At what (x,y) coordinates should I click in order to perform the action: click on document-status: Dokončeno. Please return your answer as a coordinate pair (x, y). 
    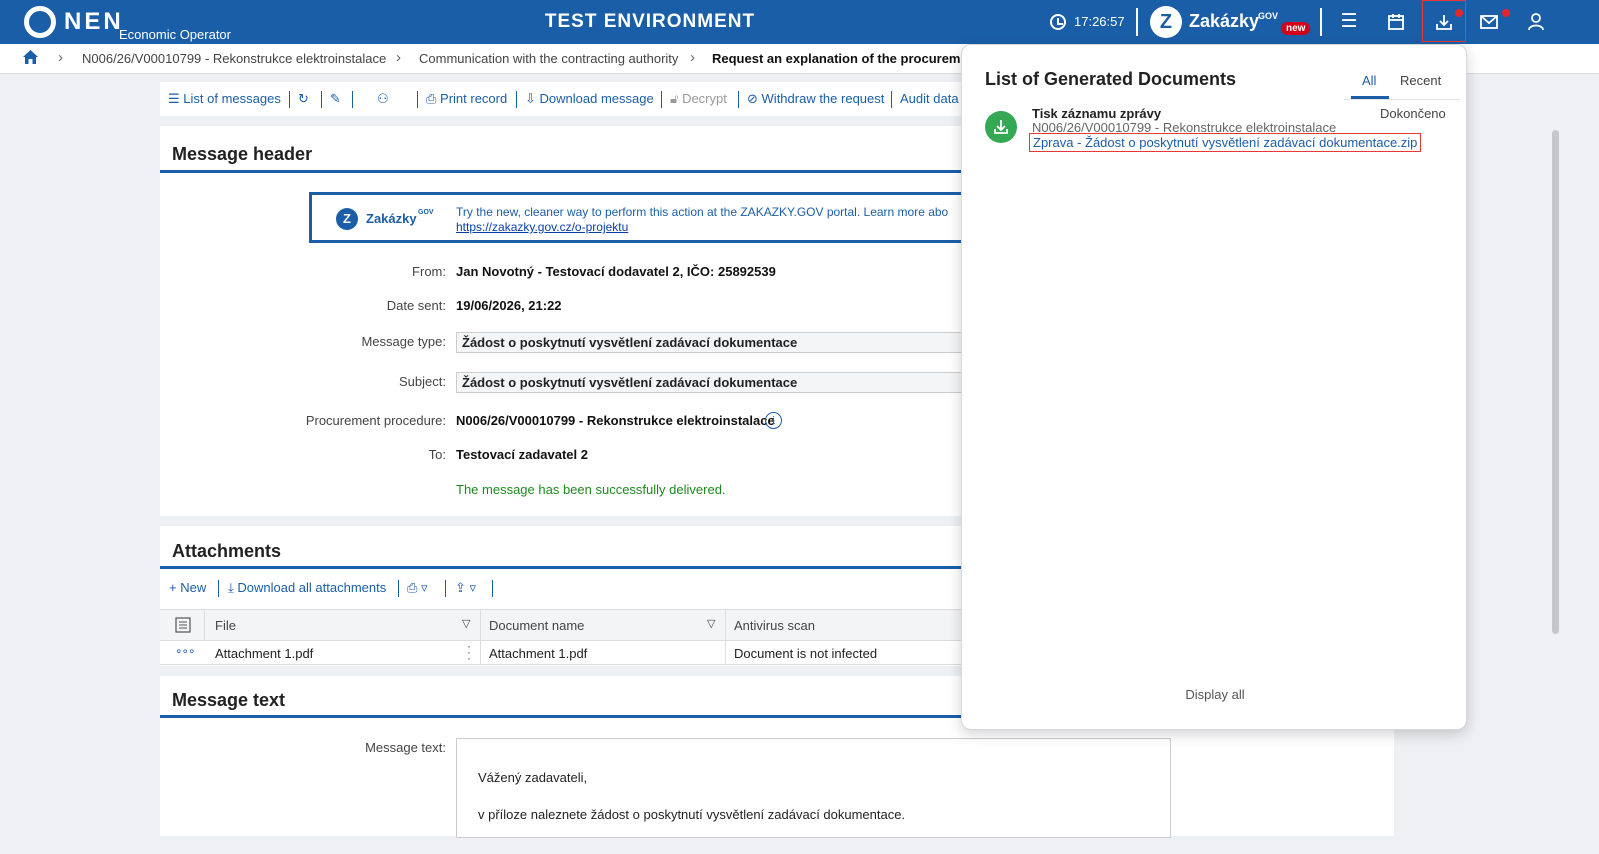
    Looking at the image, I should click on (1413, 113).